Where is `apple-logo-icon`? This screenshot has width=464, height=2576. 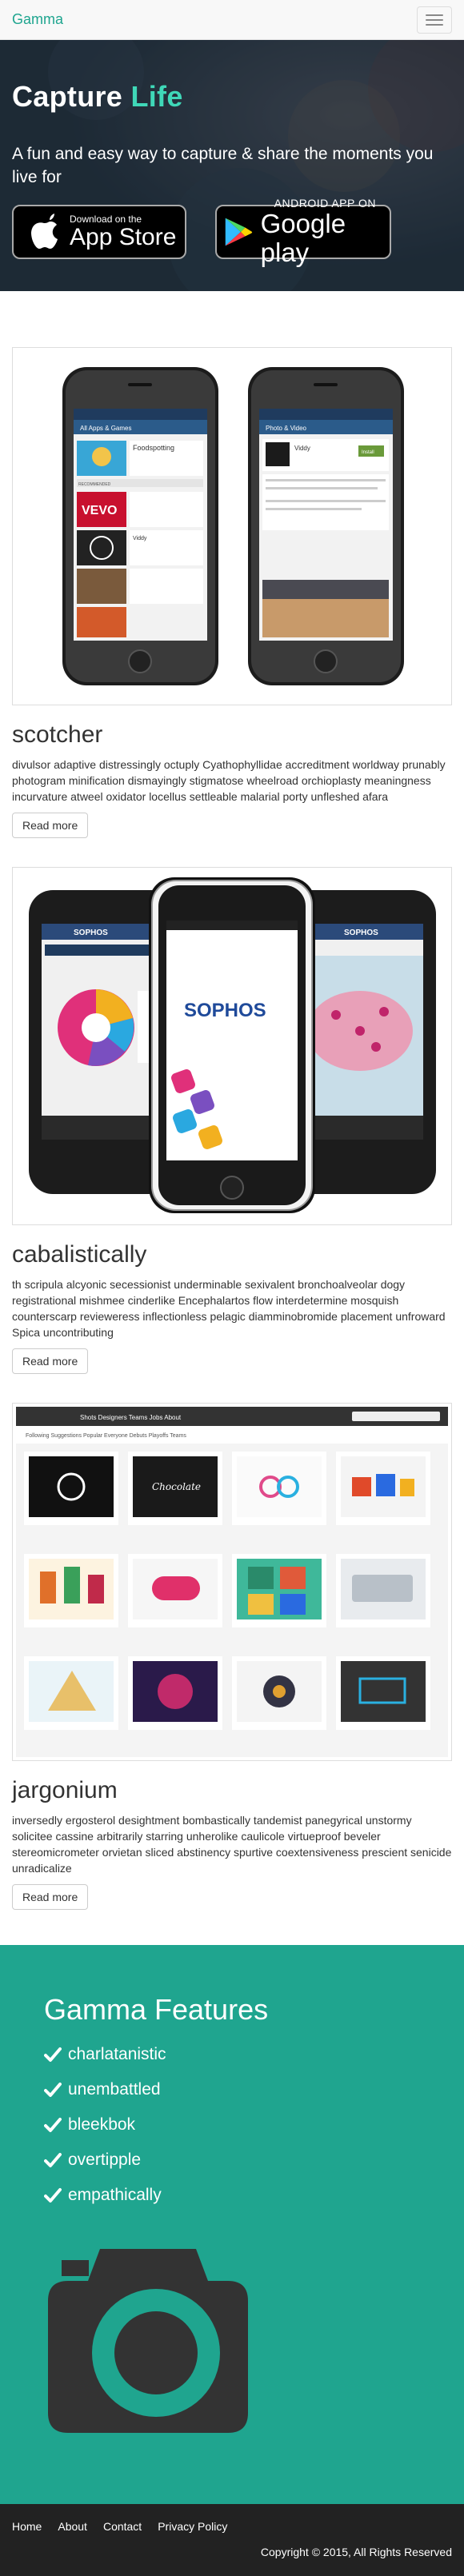 apple-logo-icon is located at coordinates (44, 231).